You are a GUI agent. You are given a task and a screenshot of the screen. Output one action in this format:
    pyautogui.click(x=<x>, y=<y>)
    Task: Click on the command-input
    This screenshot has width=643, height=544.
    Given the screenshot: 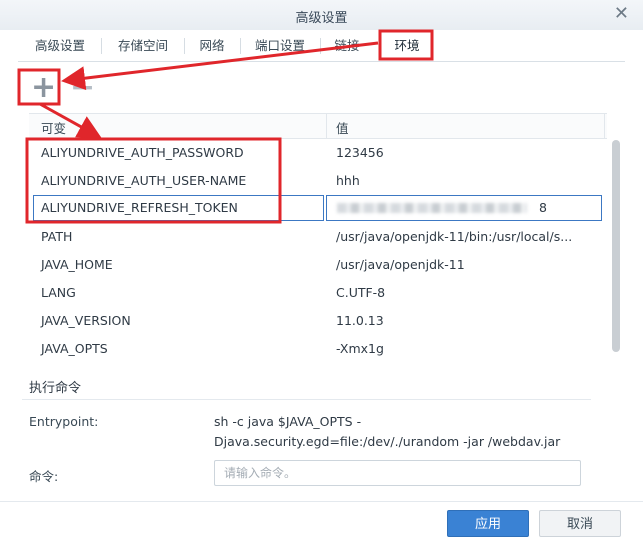 What is the action you would take?
    pyautogui.click(x=397, y=473)
    